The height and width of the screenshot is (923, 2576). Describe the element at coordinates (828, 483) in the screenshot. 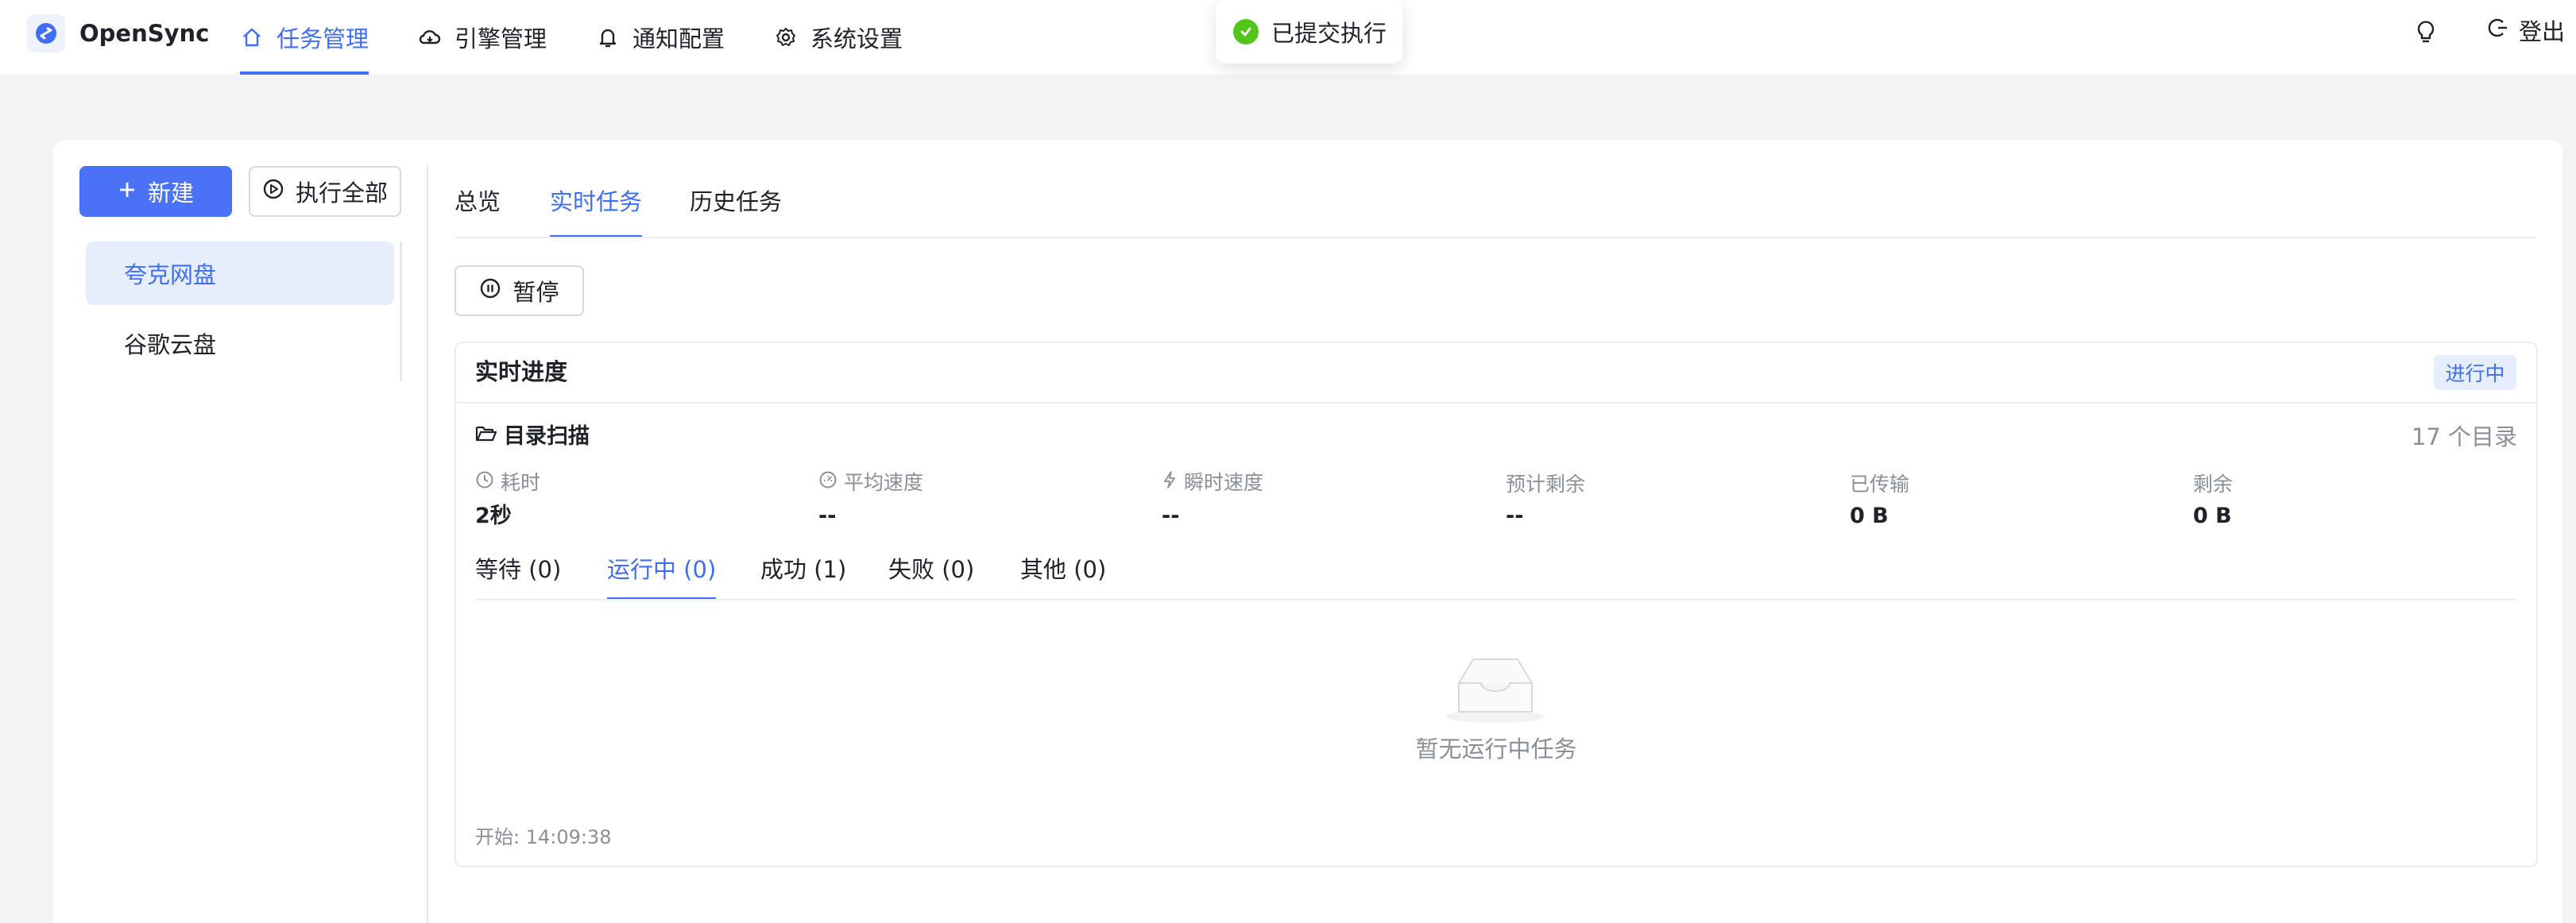

I see `gauge-icon` at that location.